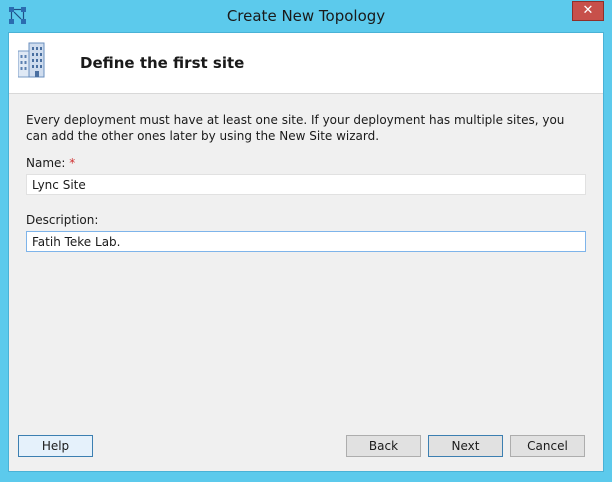 The width and height of the screenshot is (612, 482). I want to click on site-name-input, so click(306, 184).